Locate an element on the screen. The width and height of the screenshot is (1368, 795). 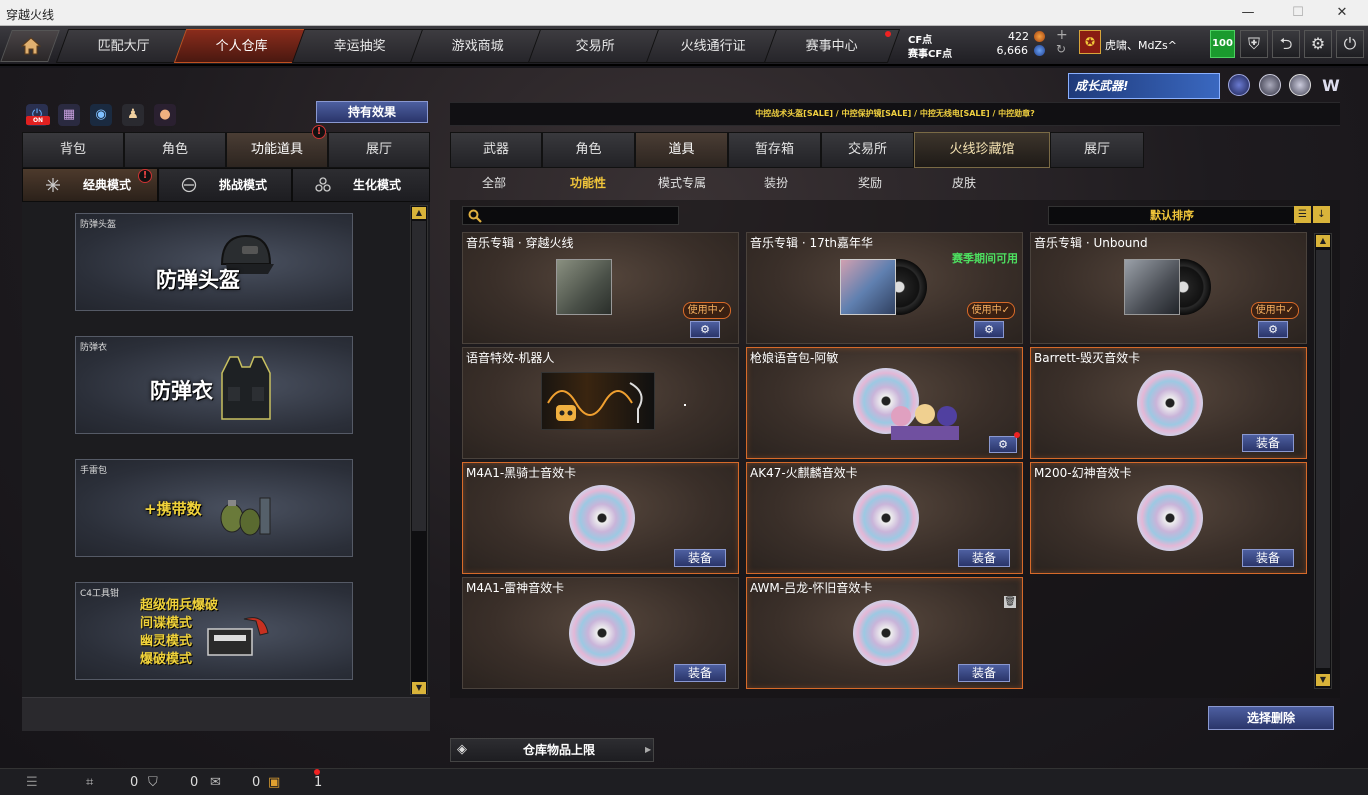
item-helmet: 防弹头盔 防弹头盔 is located at coordinates (214, 262).